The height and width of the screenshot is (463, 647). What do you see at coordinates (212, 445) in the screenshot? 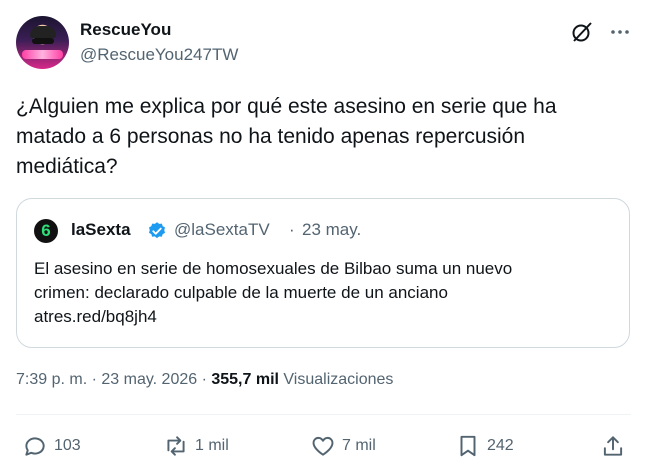
I see `repost-count: 1 mil` at bounding box center [212, 445].